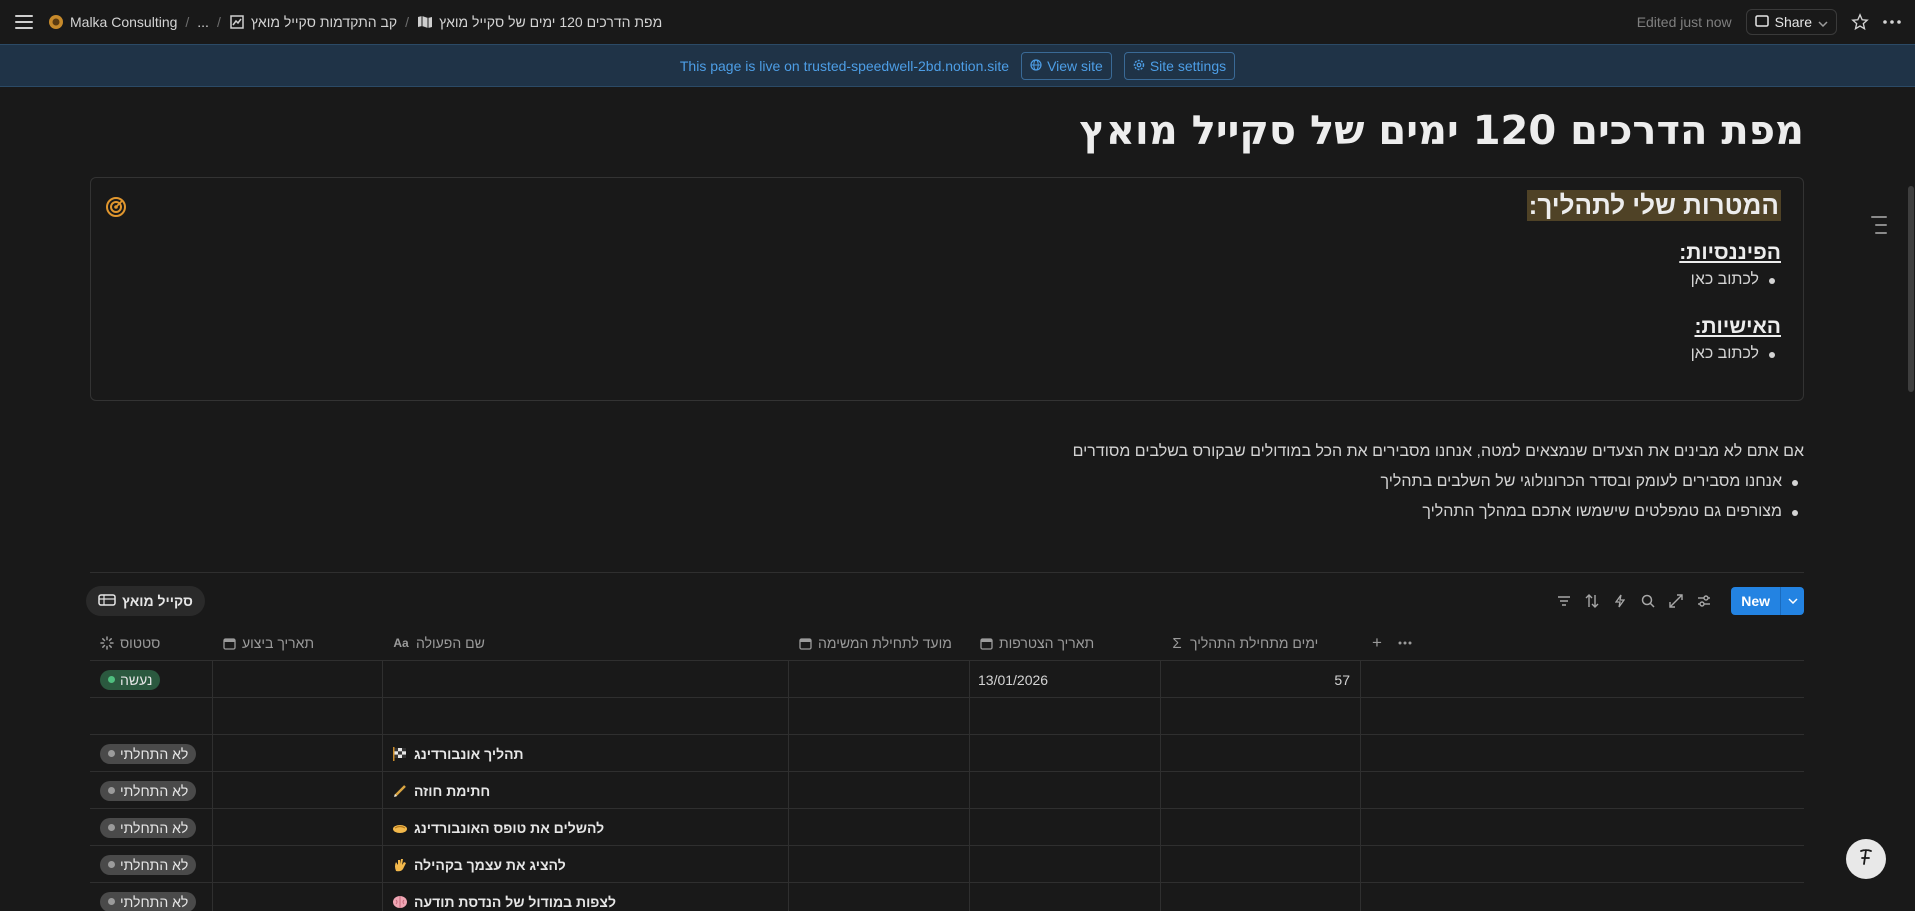 The width and height of the screenshot is (1915, 911). What do you see at coordinates (947, 679) in the screenshot?
I see `table-row: נעשה 13/01/2026 57` at bounding box center [947, 679].